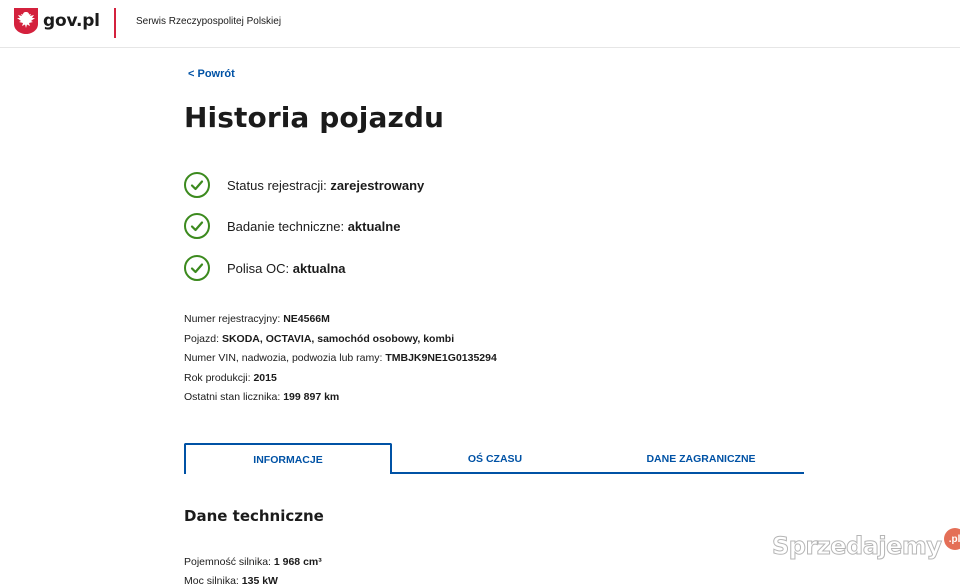 The height and width of the screenshot is (587, 960). I want to click on tab-bar: INFORMACJE OŚ CZASU DANE ZAGRANICZNE, so click(494, 459).